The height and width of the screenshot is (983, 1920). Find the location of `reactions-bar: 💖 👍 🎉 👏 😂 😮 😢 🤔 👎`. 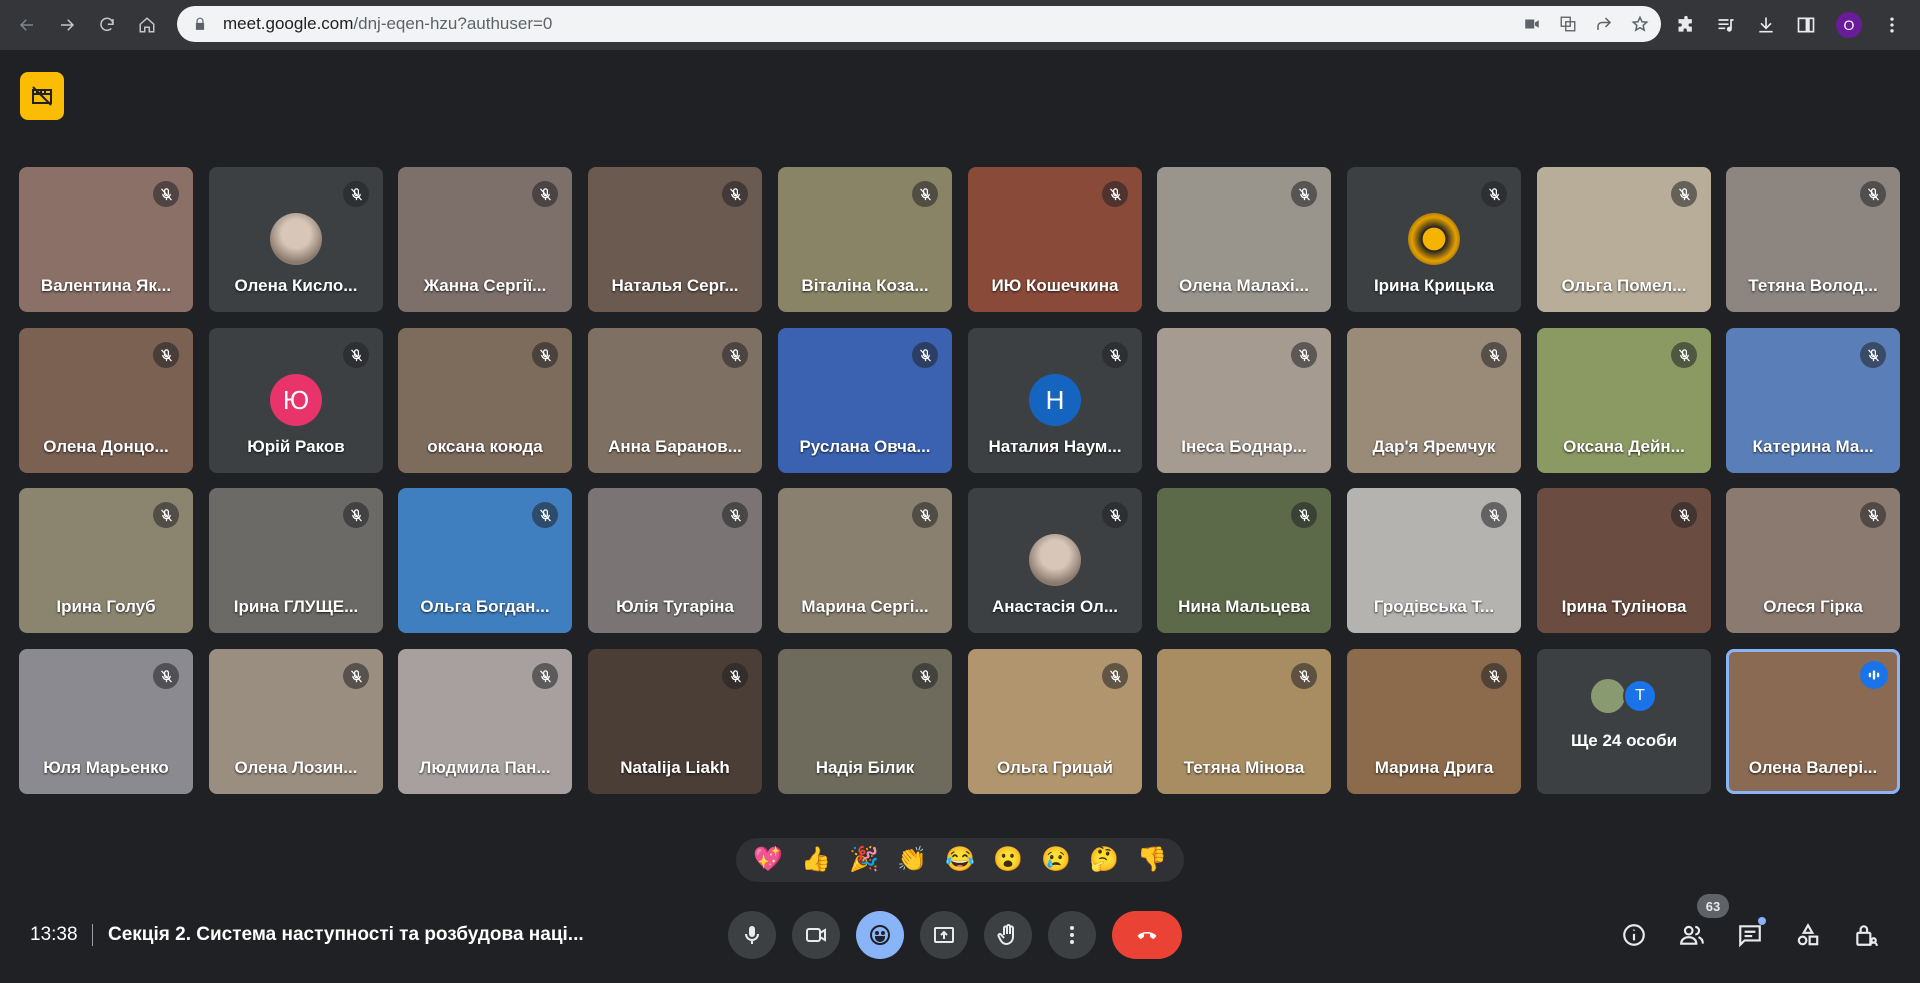

reactions-bar: 💖 👍 🎉 👏 😂 😮 😢 🤔 👎 is located at coordinates (960, 860).